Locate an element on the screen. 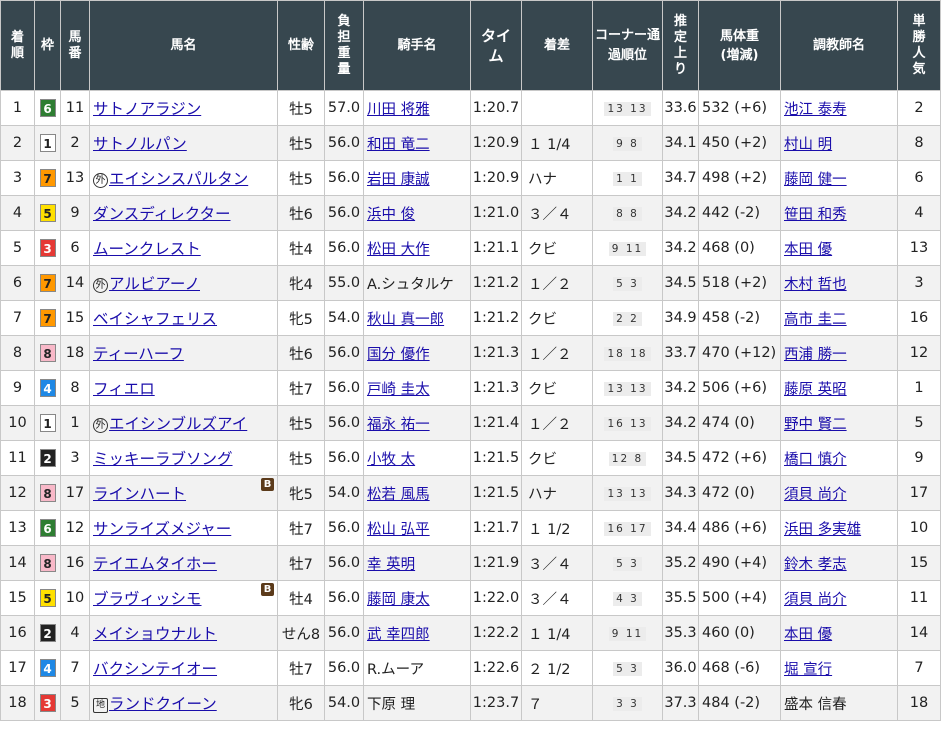 The height and width of the screenshot is (729, 941). margin: １／２ is located at coordinates (557, 353).